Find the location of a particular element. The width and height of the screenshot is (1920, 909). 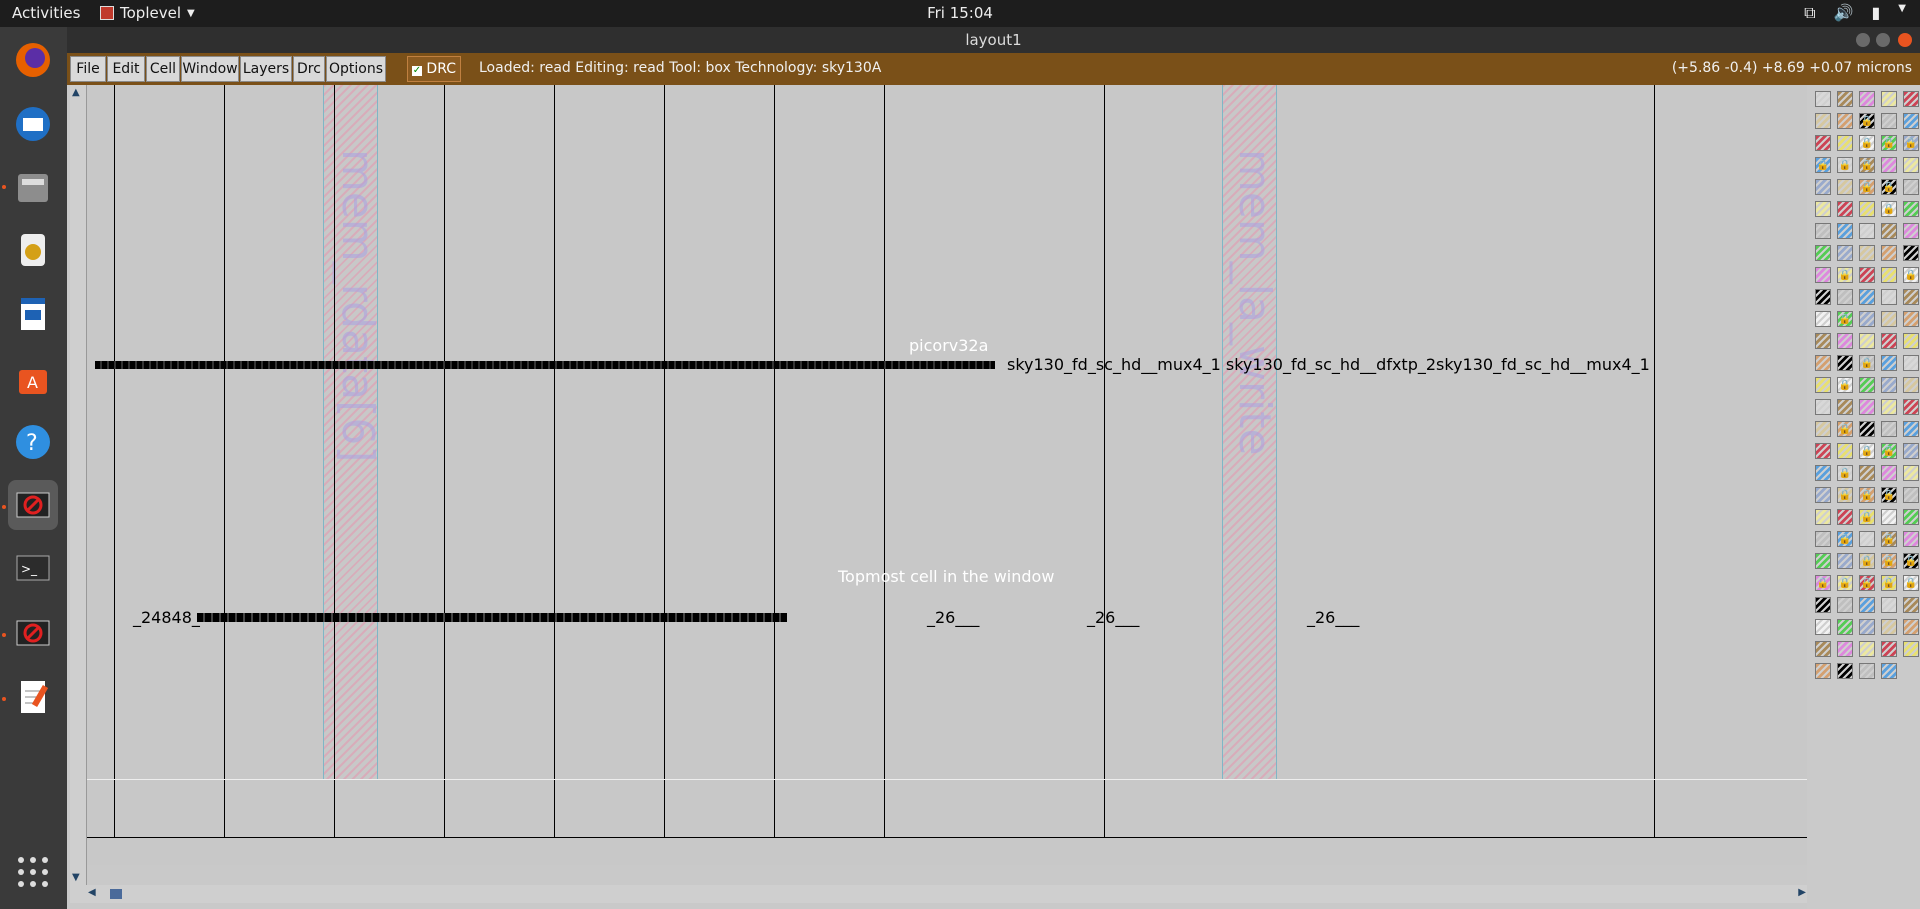

firefox-icon is located at coordinates (33, 60).